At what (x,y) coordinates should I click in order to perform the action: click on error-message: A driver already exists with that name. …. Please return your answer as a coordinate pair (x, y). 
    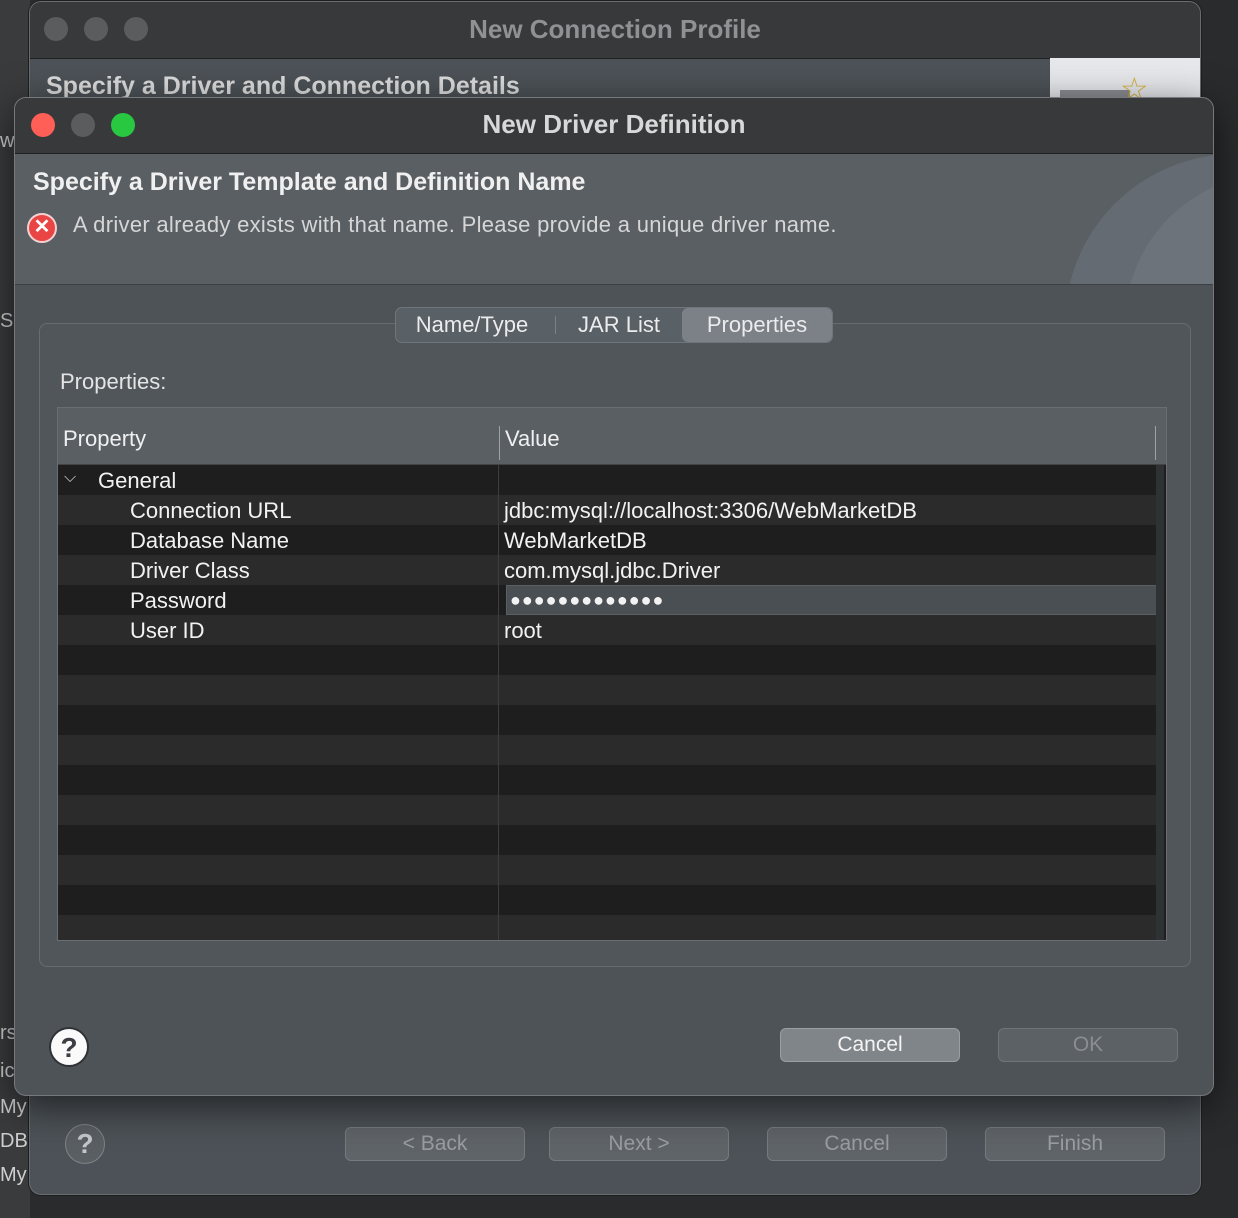
    Looking at the image, I should click on (455, 224).